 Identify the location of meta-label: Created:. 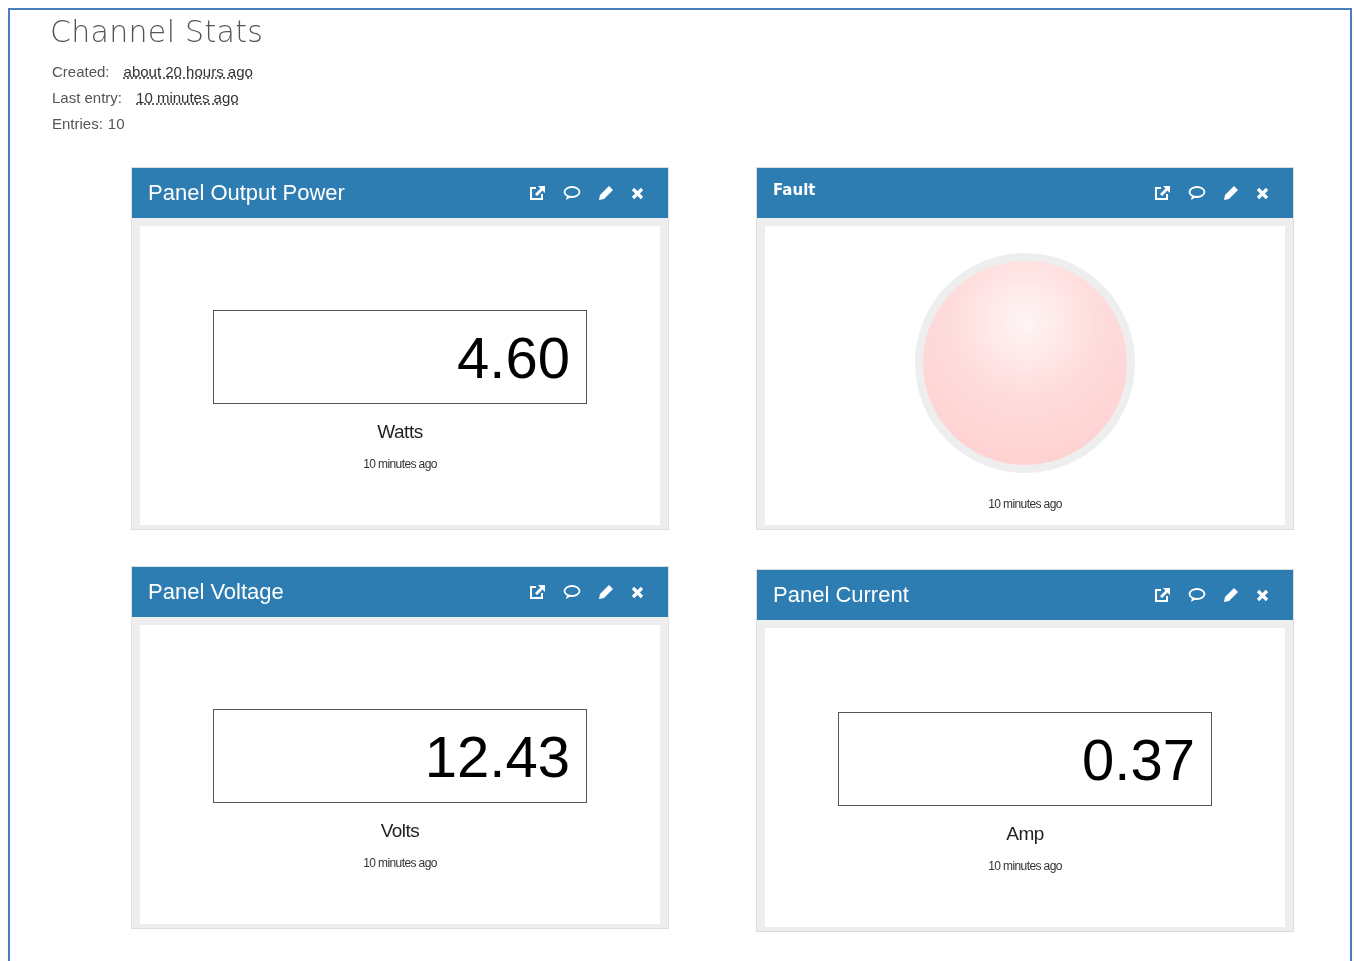
(81, 72).